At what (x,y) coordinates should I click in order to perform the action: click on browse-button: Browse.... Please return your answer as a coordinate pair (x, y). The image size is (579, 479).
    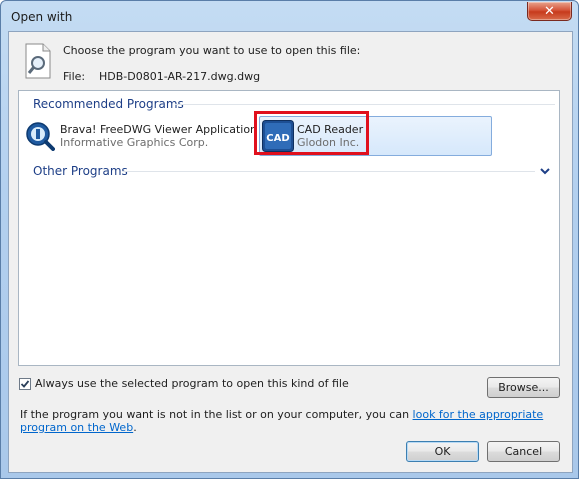
    Looking at the image, I should click on (523, 387).